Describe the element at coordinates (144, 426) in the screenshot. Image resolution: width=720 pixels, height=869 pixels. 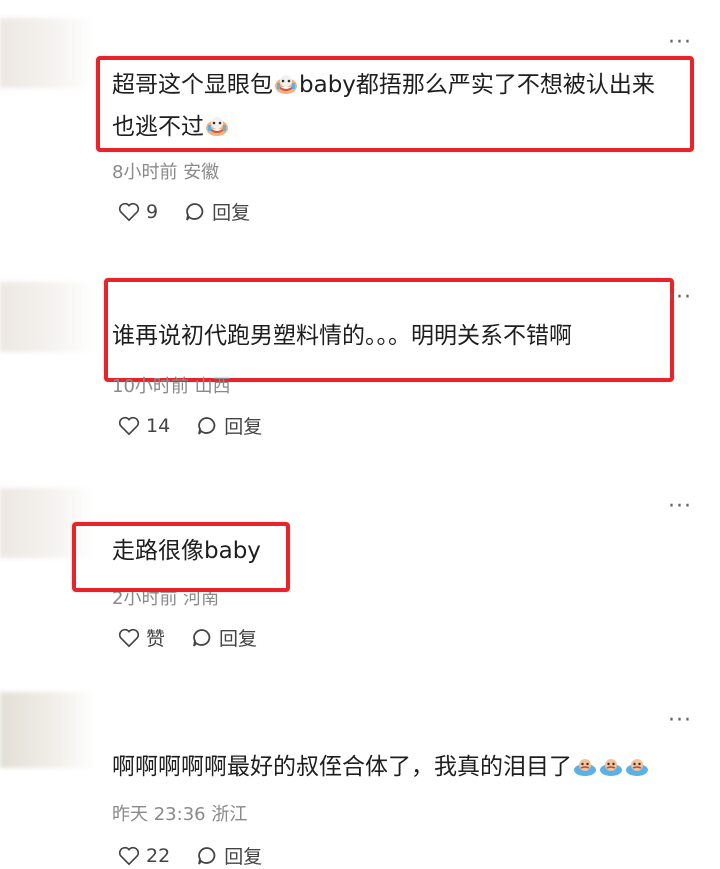
I see `like-button: 14` at that location.